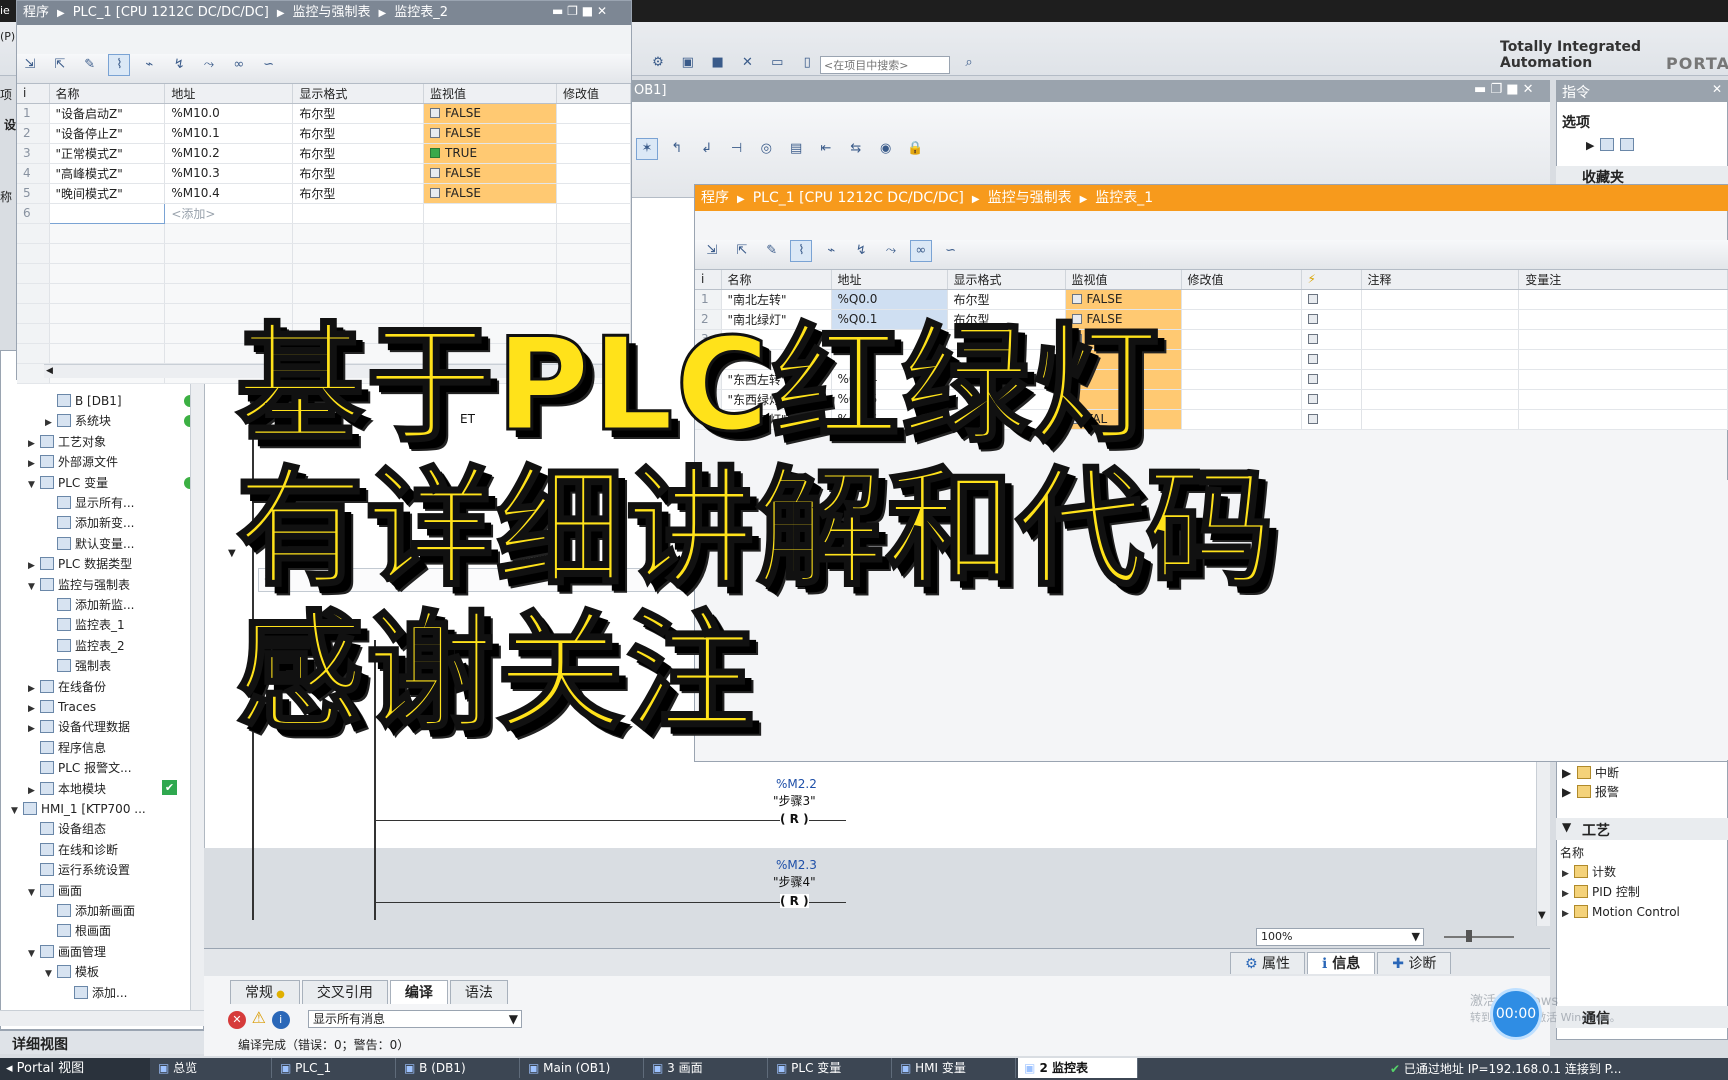 Image resolution: width=1728 pixels, height=1080 pixels. I want to click on tree-item: ▶ 系统块, so click(55, 421).